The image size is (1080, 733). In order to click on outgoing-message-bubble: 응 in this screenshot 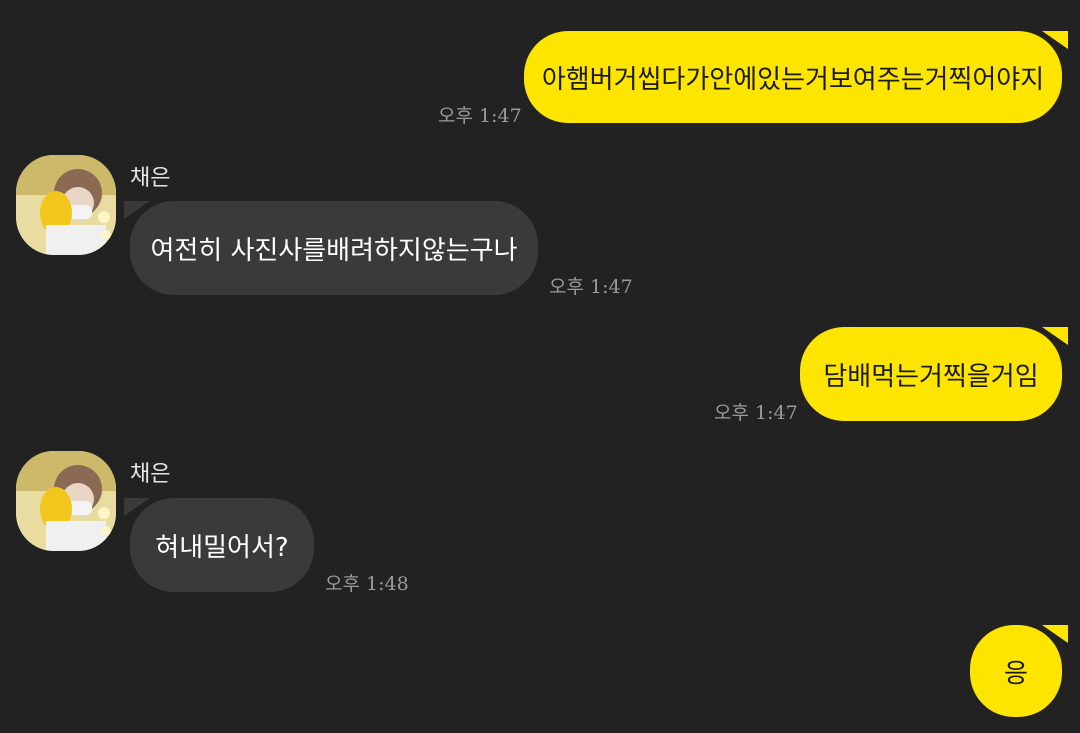, I will do `click(1019, 671)`.